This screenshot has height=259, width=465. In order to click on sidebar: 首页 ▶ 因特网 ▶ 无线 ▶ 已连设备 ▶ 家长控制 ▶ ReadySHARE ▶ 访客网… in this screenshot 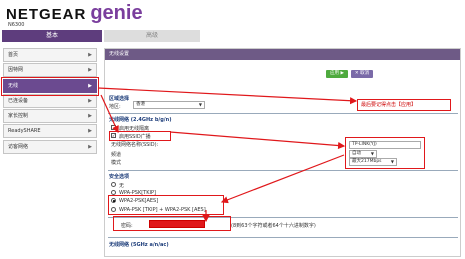, I will do `click(50, 101)`.